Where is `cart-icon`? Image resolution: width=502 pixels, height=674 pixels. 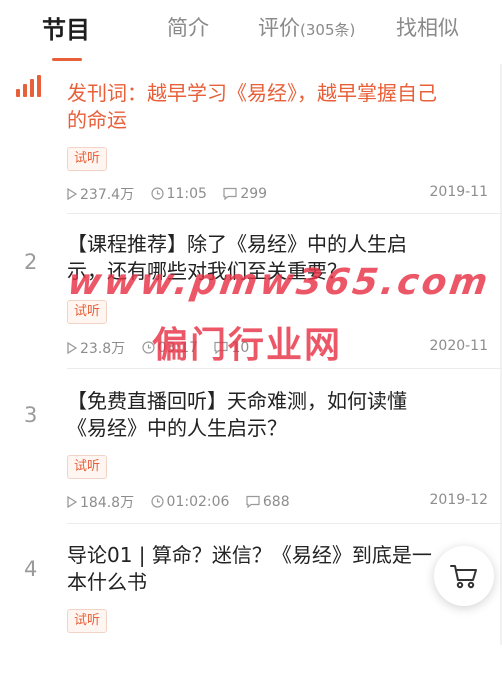
cart-icon is located at coordinates (463, 577).